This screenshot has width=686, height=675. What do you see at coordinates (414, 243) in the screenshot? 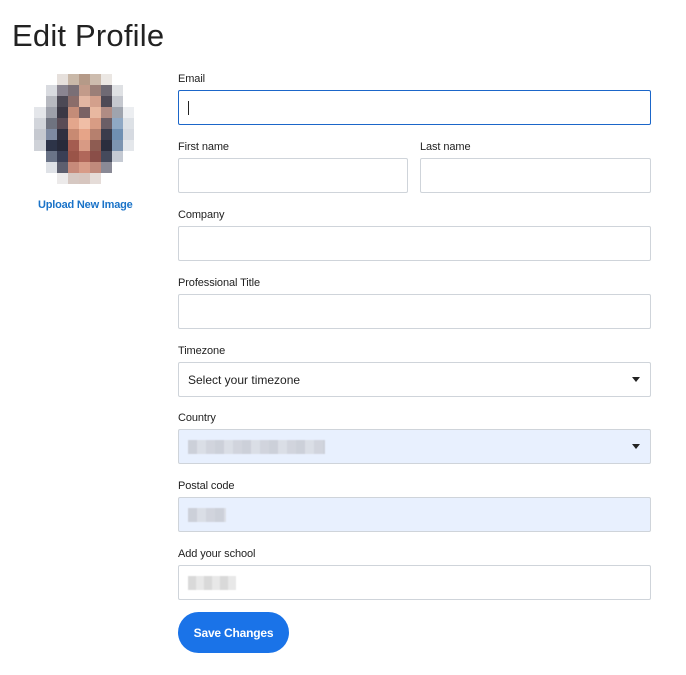
I see `company-field` at bounding box center [414, 243].